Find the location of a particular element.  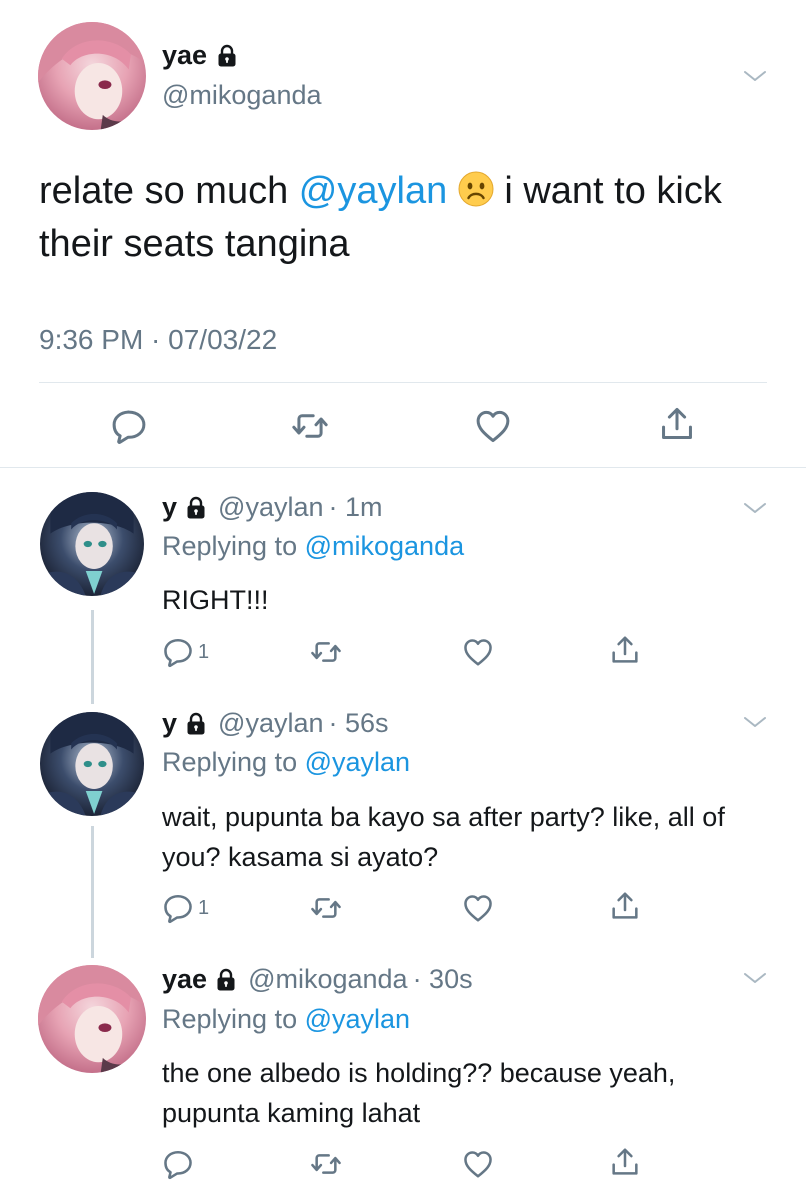

reply-text: RIGHT!!! is located at coordinates (215, 600).